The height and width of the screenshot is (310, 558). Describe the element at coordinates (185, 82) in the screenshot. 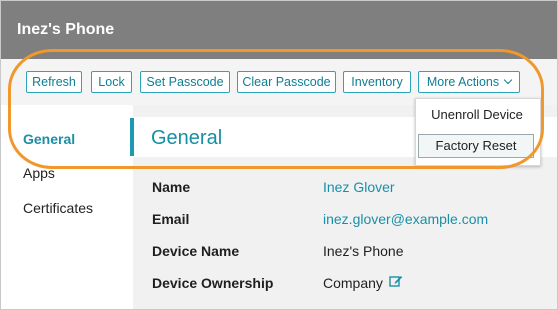

I see `set-passcode-button: Set Passcode` at that location.